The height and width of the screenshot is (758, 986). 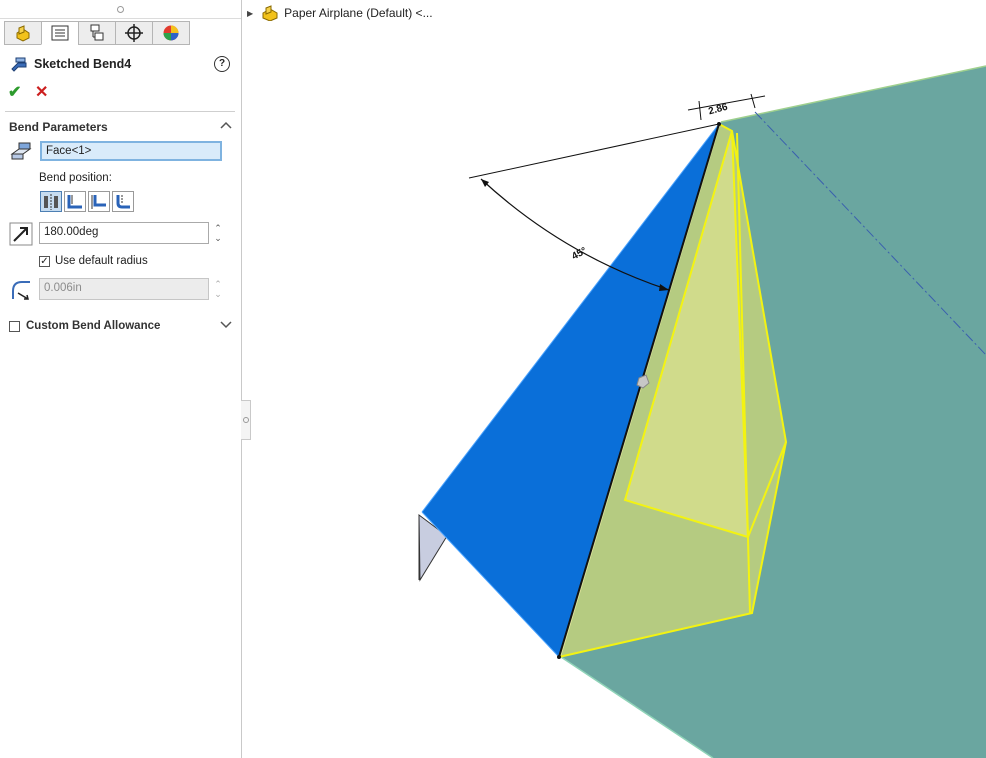 I want to click on custom-bend-allowance-checkbox, so click(x=14, y=326).